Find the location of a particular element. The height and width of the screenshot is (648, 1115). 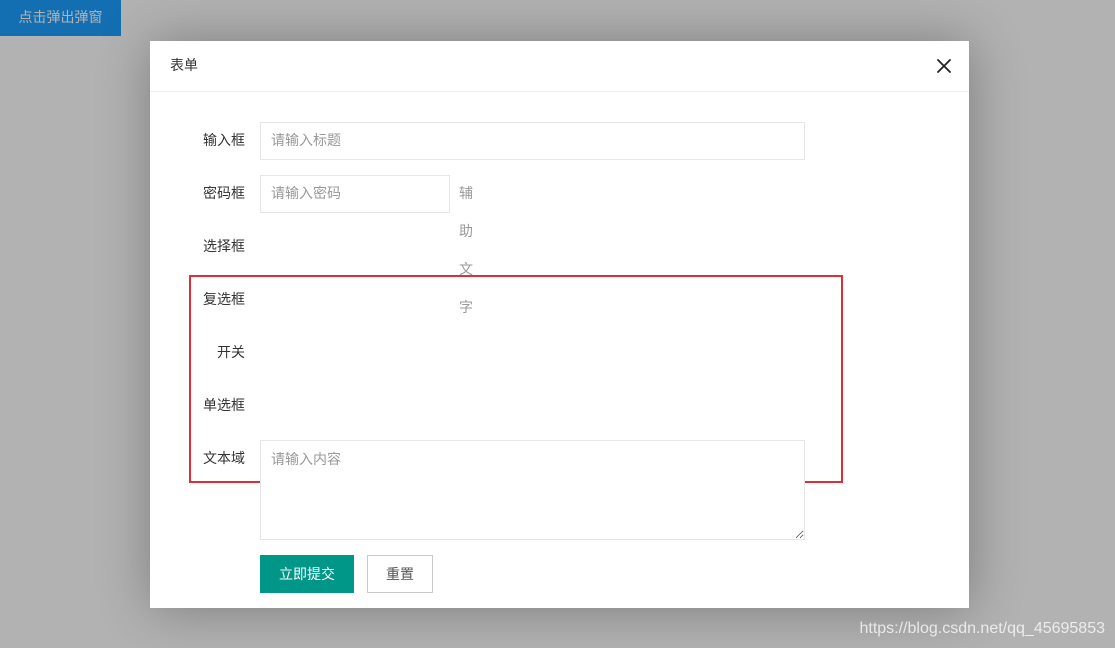

content-textarea is located at coordinates (532, 490).